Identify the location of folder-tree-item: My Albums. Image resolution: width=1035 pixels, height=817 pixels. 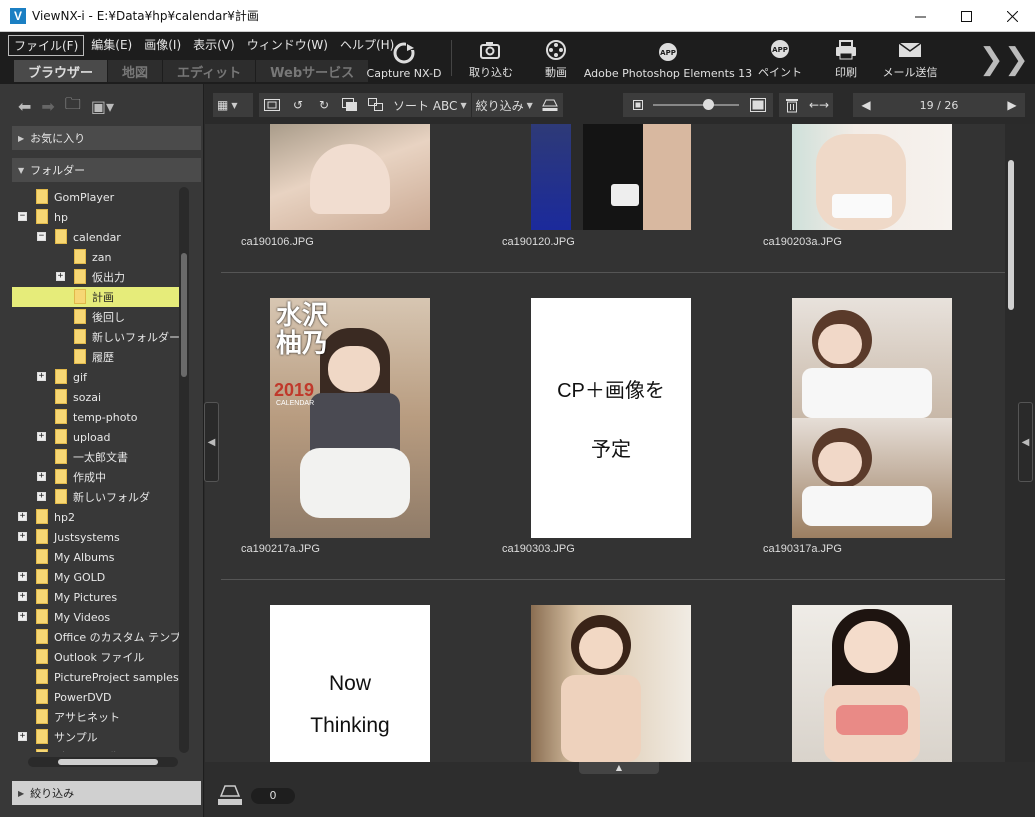
(97, 557).